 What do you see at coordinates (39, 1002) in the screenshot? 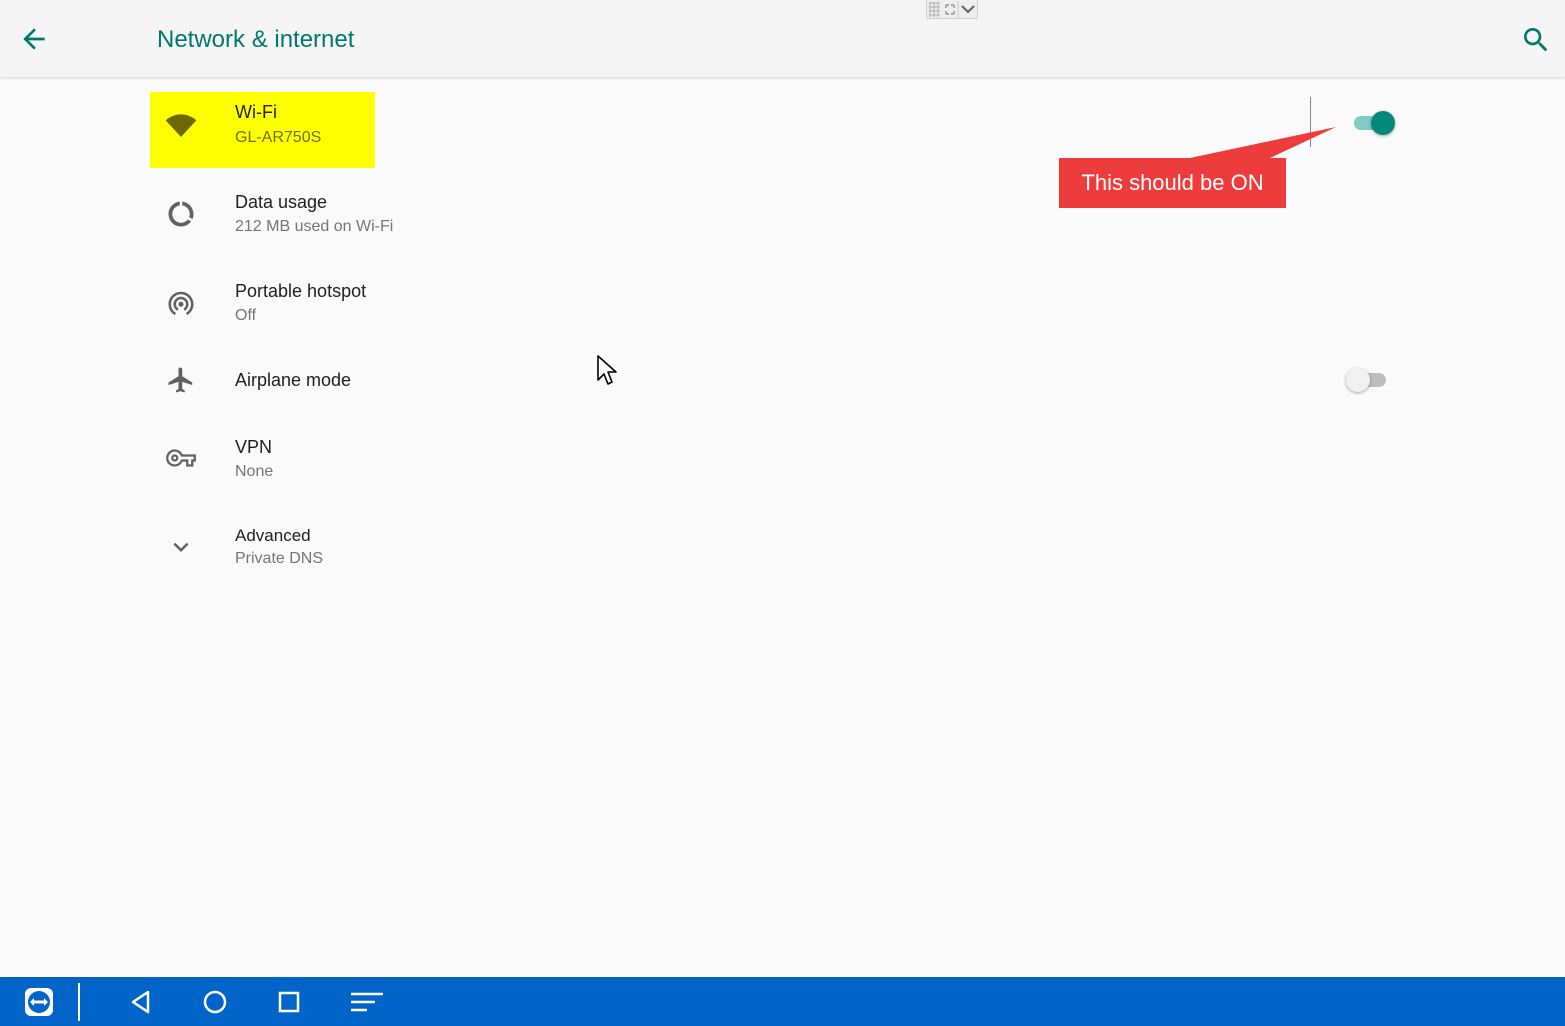
I see `teamviewer-icon` at bounding box center [39, 1002].